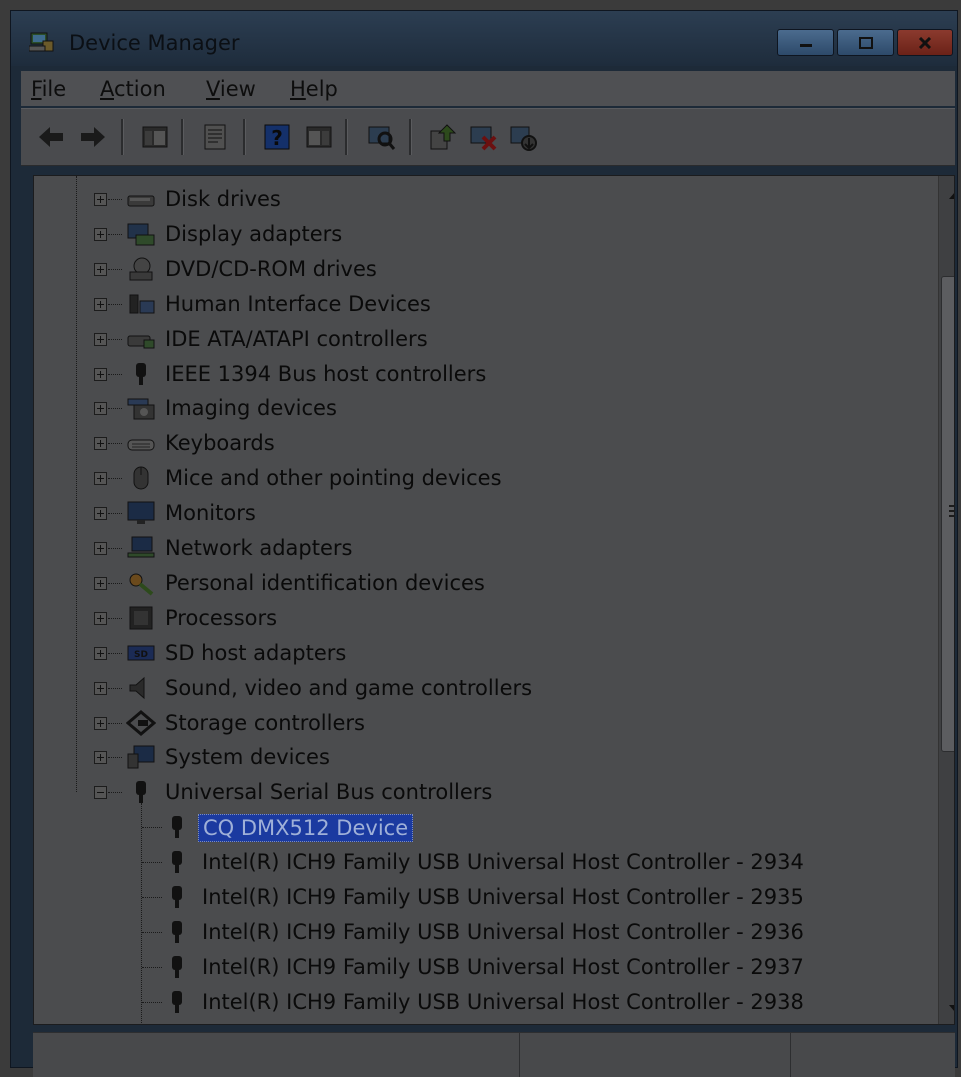 Image resolution: width=961 pixels, height=1077 pixels. What do you see at coordinates (443, 137) in the screenshot?
I see `update-driver-icon` at bounding box center [443, 137].